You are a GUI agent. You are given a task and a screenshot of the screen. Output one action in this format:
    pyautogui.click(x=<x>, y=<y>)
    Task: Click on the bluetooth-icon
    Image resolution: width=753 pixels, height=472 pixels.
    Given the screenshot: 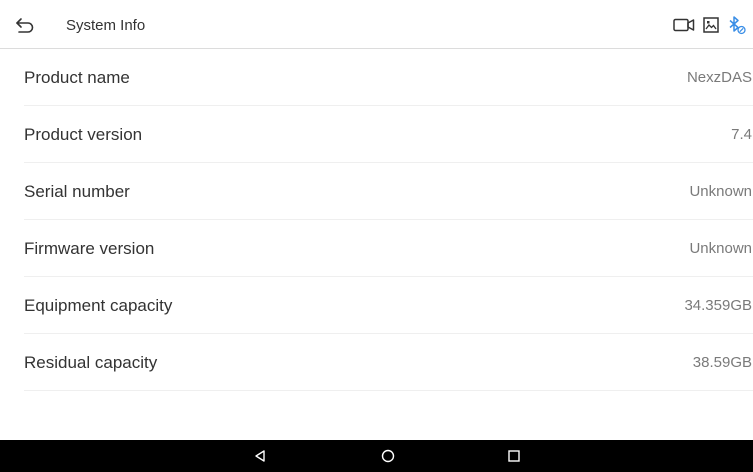 What is the action you would take?
    pyautogui.click(x=737, y=25)
    